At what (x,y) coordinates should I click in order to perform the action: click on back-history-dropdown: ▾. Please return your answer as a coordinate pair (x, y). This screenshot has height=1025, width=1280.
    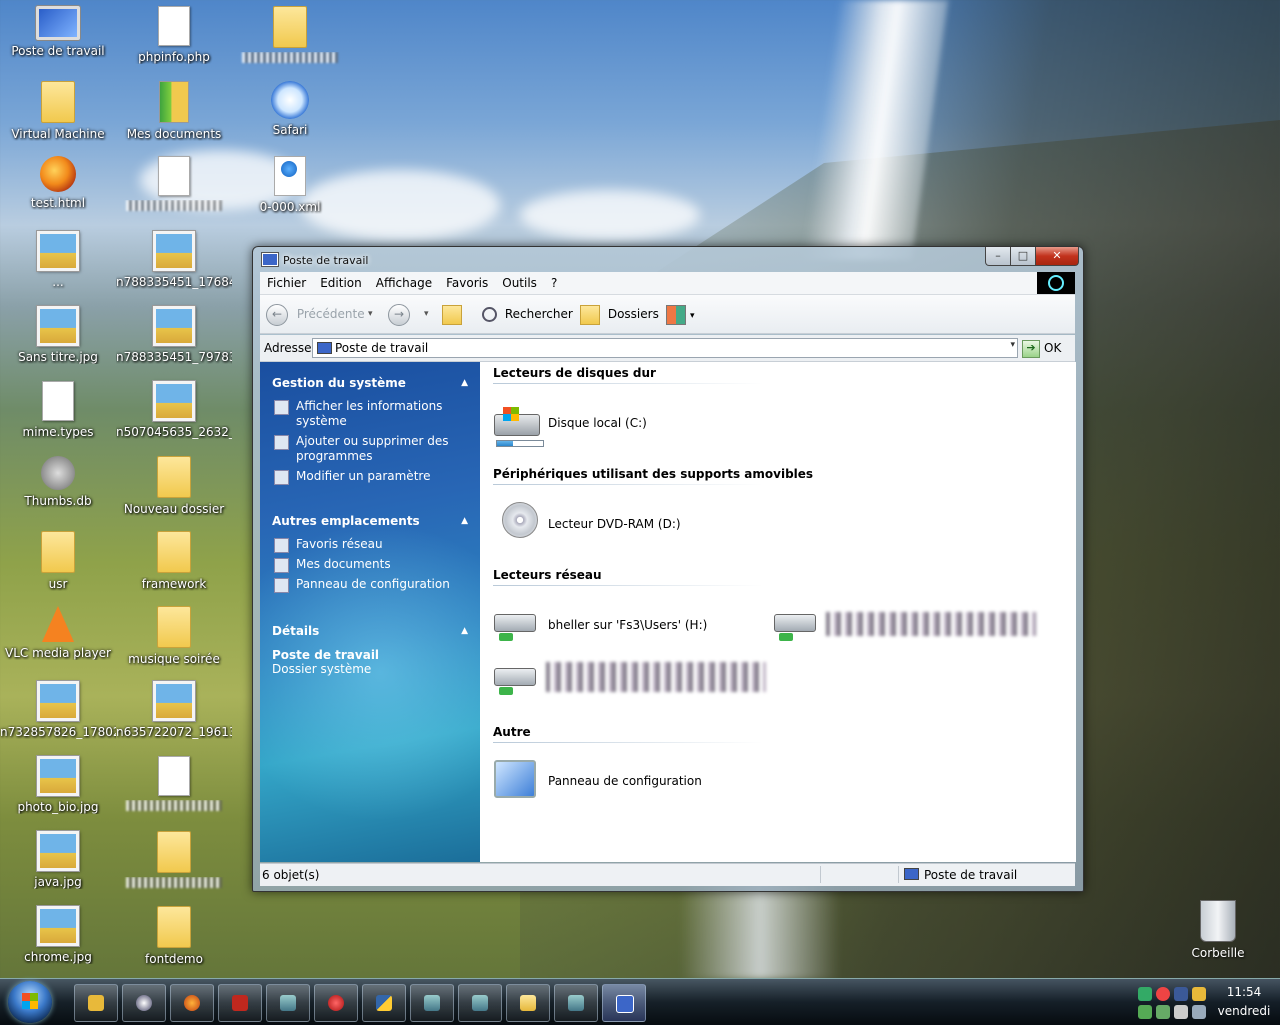
    Looking at the image, I should click on (370, 314).